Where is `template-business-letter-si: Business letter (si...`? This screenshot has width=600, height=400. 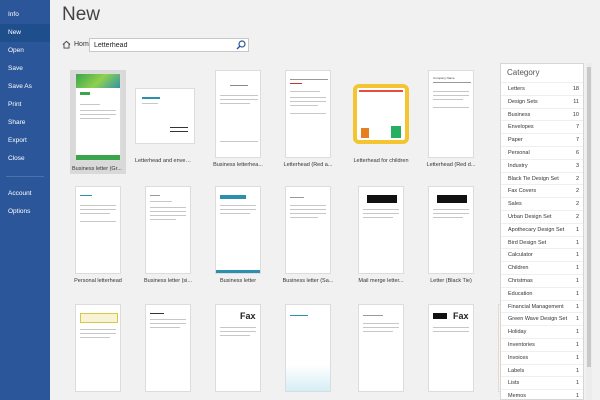 template-business-letter-si: Business letter (si... is located at coordinates (168, 235).